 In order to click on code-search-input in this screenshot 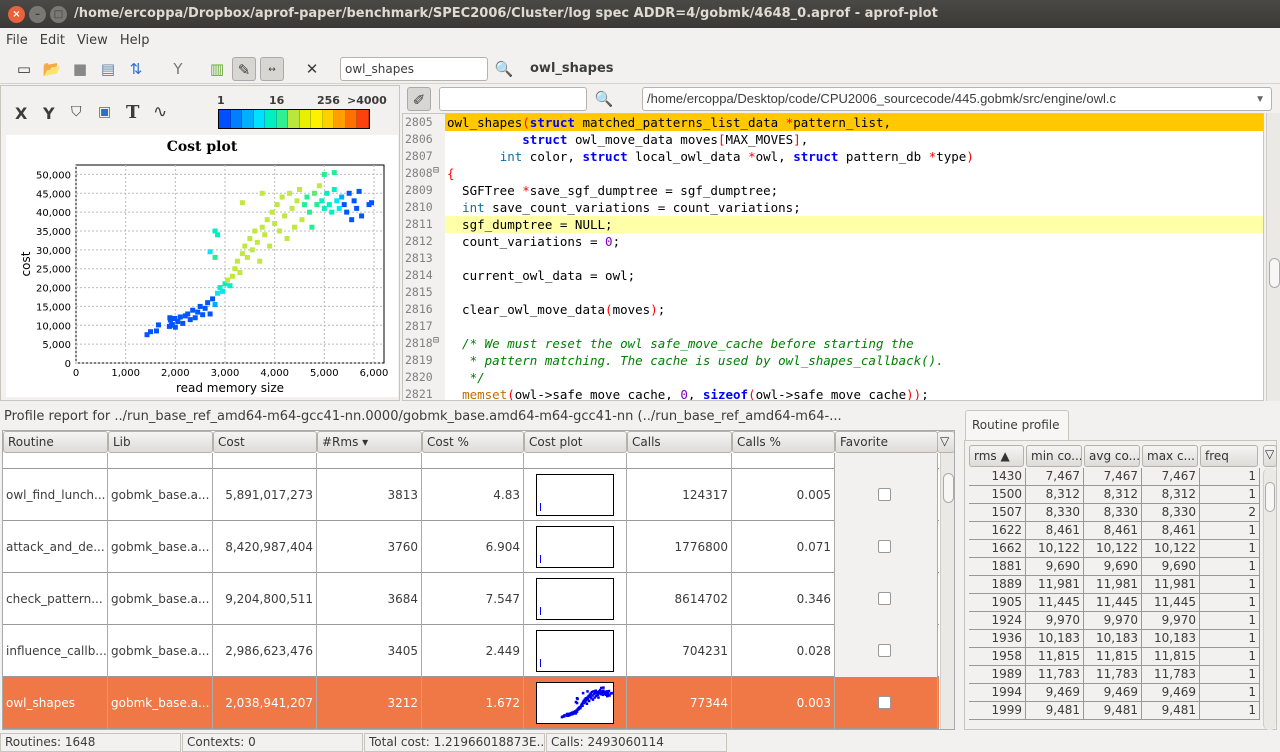, I will do `click(513, 99)`.